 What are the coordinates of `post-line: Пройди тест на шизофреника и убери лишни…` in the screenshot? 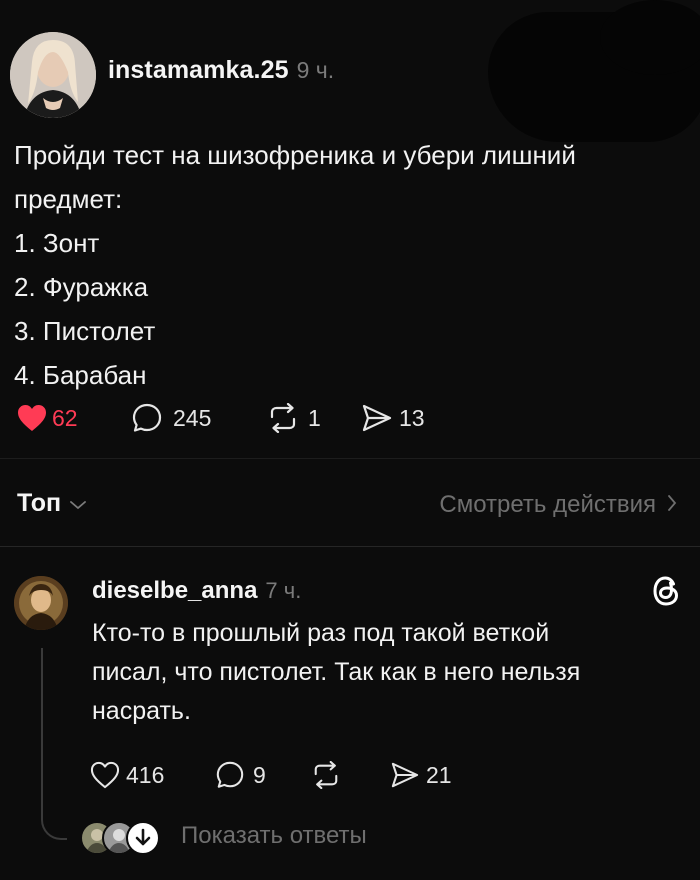 It's located at (295, 155).